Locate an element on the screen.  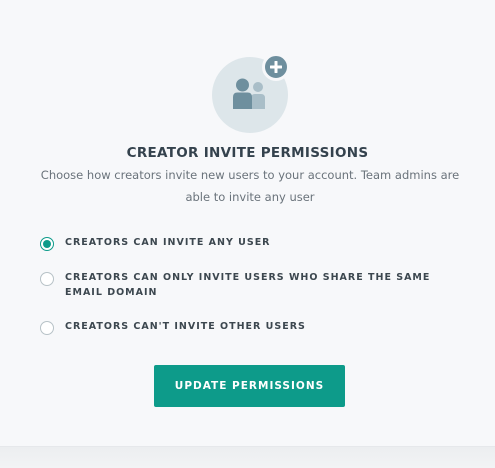
radio-no-invites is located at coordinates (47, 328).